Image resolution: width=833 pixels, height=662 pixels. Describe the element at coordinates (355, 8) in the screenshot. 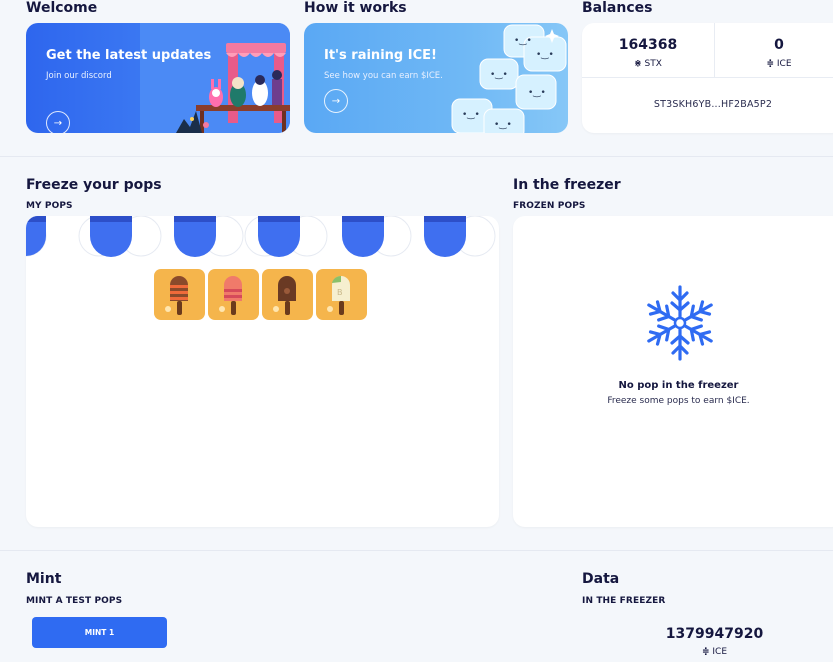

I see `how-it-works-heading: How it works` at that location.